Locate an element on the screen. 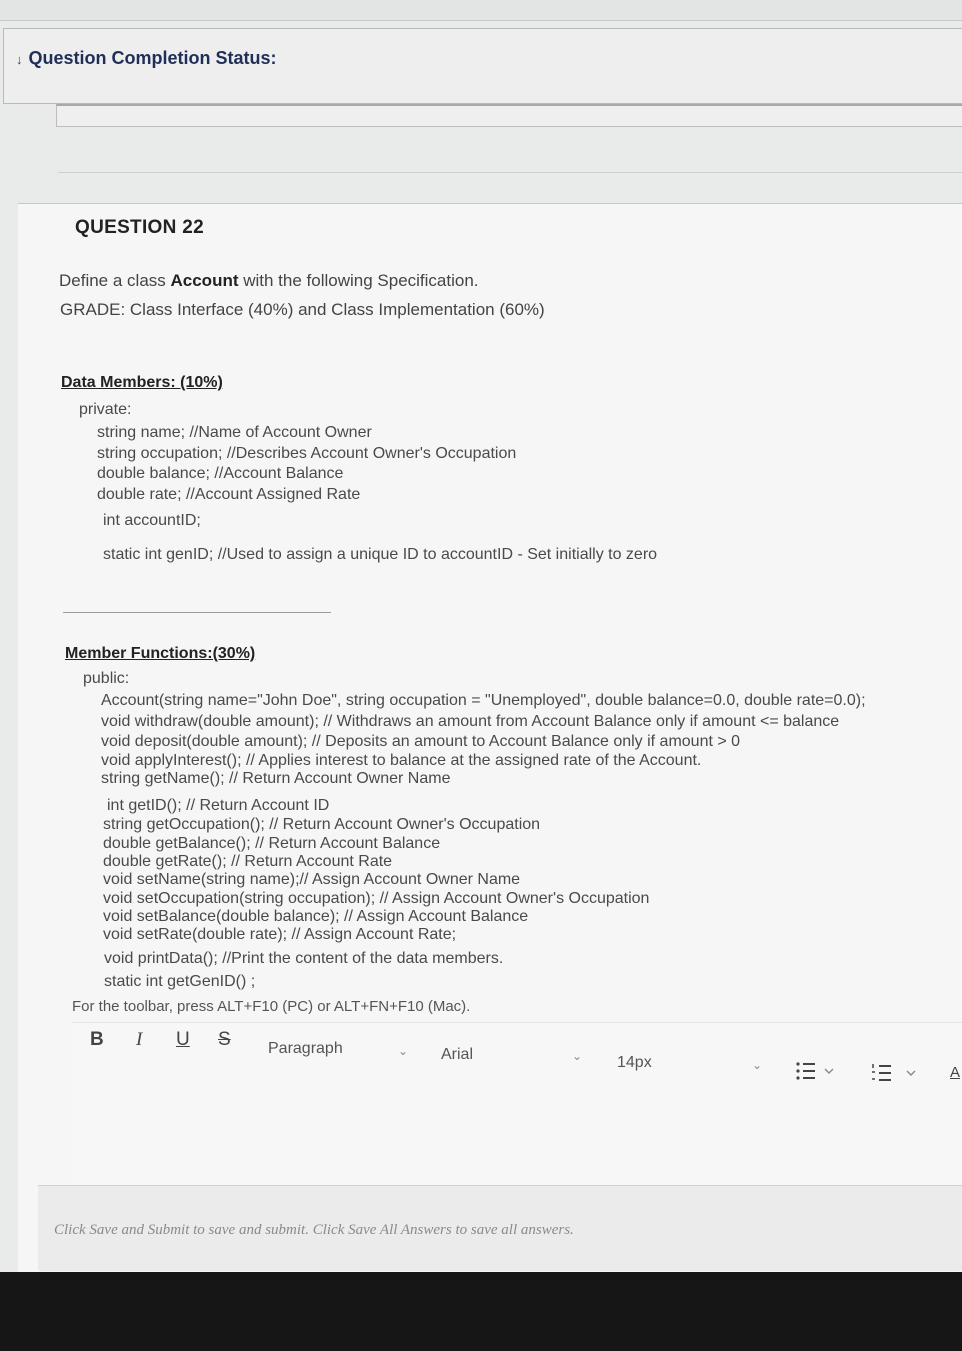 Image resolution: width=962 pixels, height=1351 pixels. private-label: private: is located at coordinates (105, 409).